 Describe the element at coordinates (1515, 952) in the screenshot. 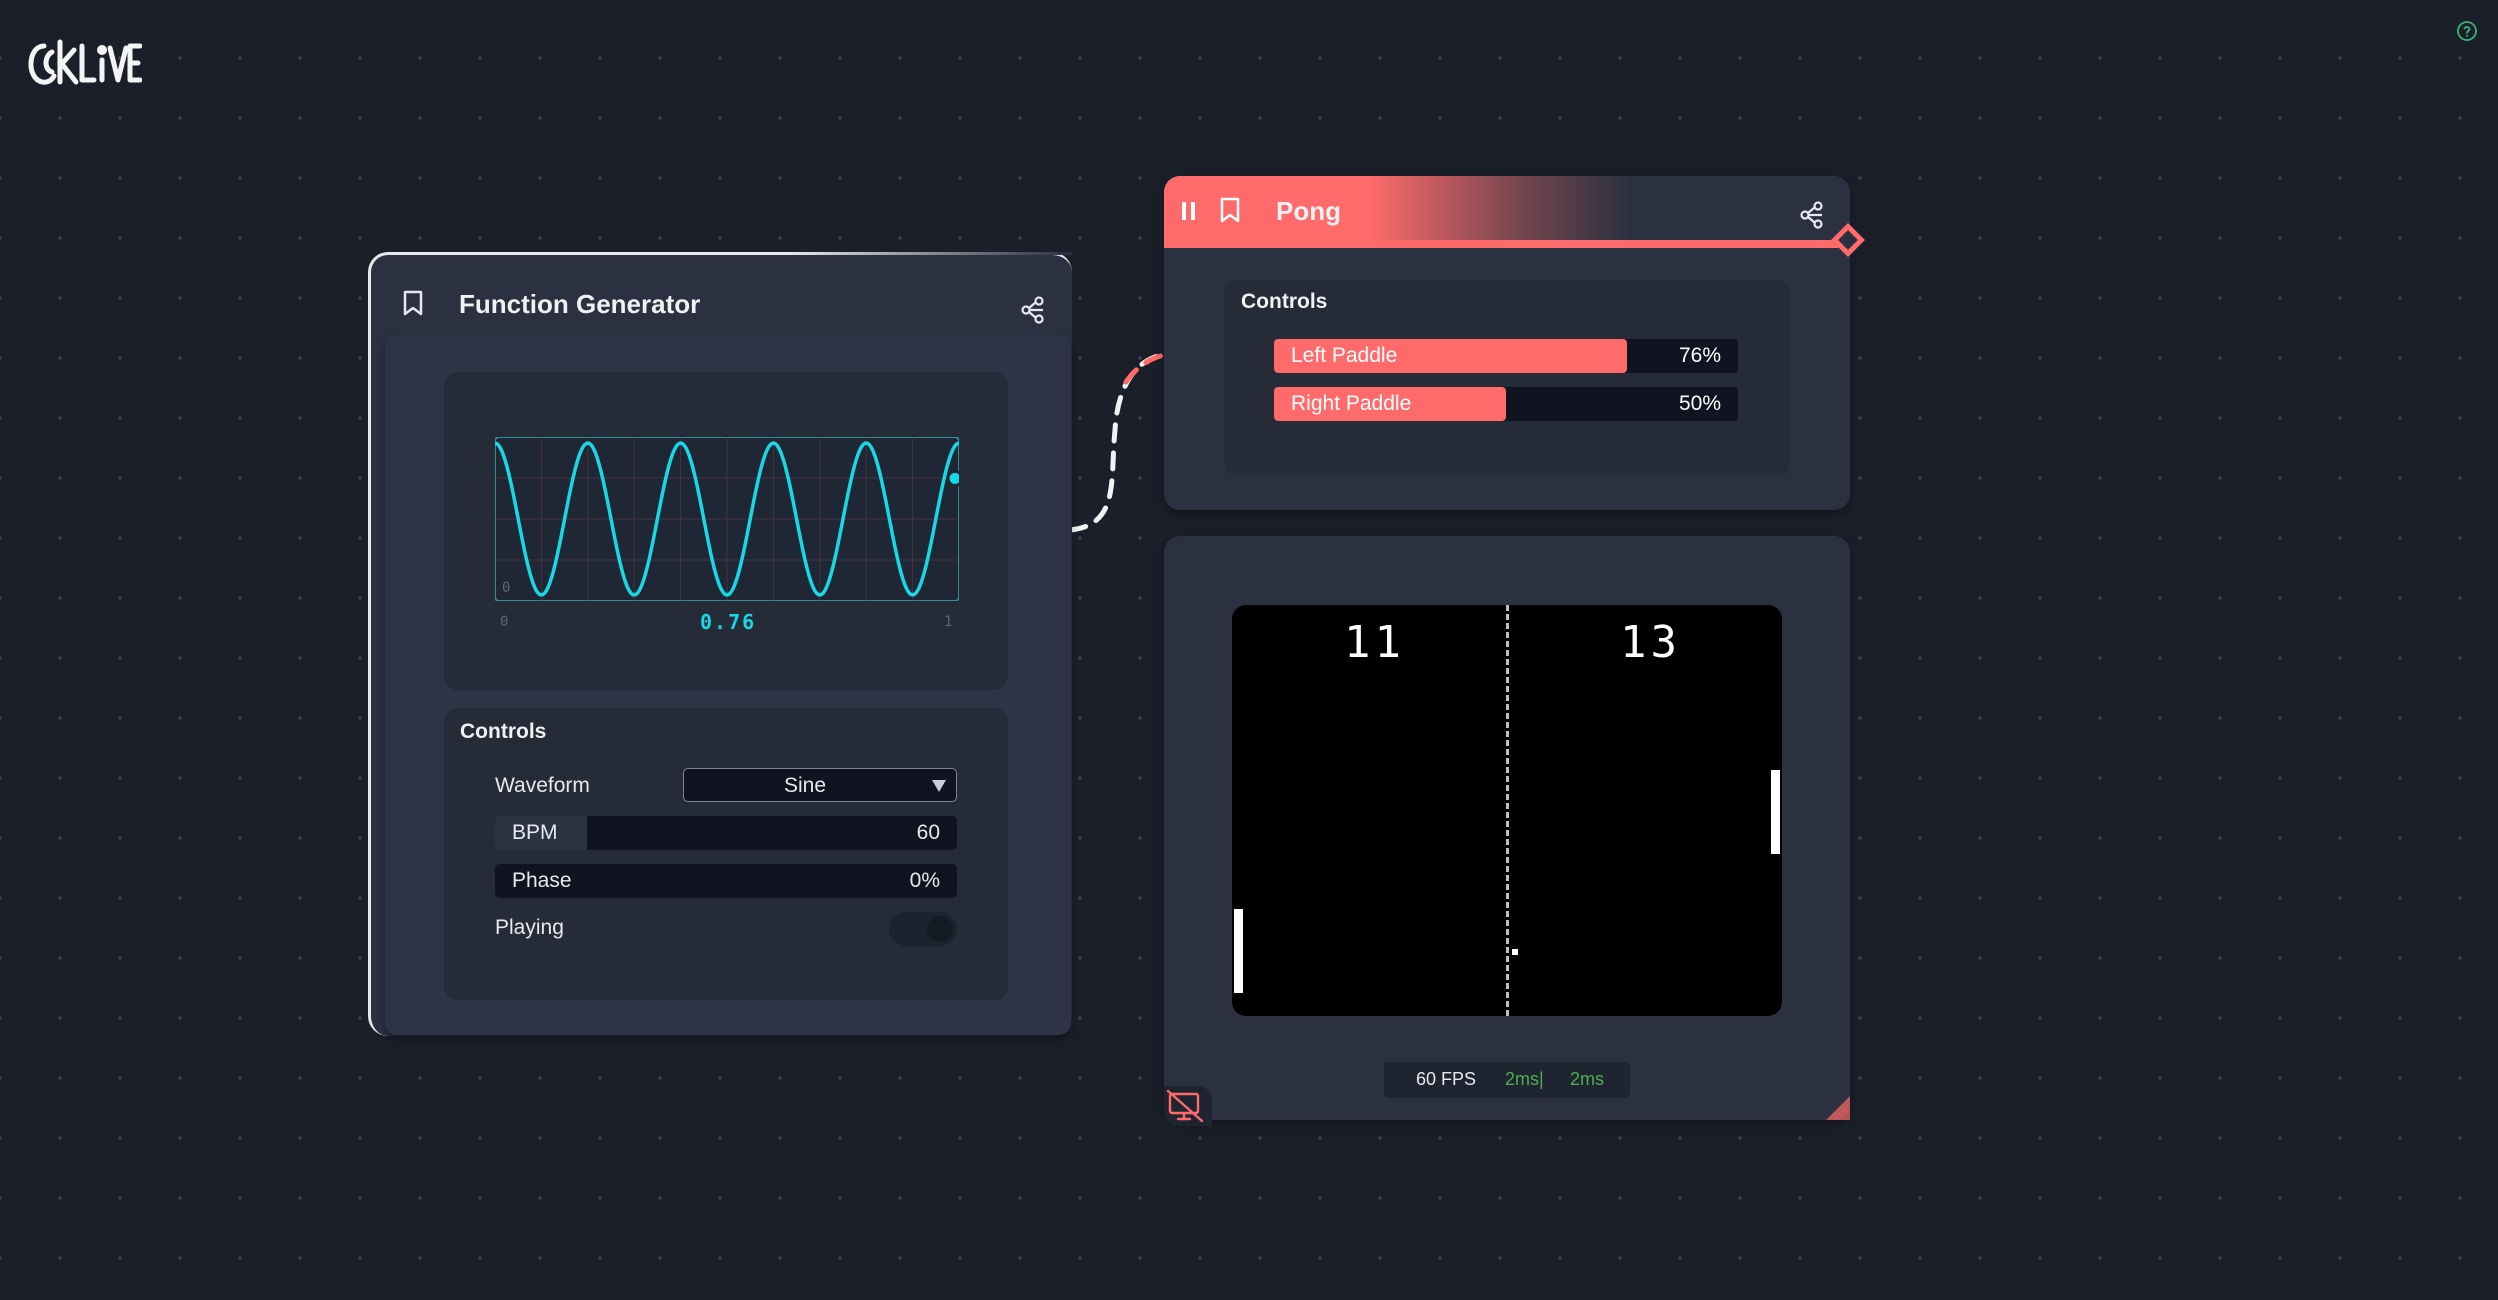

I see `pong-ball` at that location.